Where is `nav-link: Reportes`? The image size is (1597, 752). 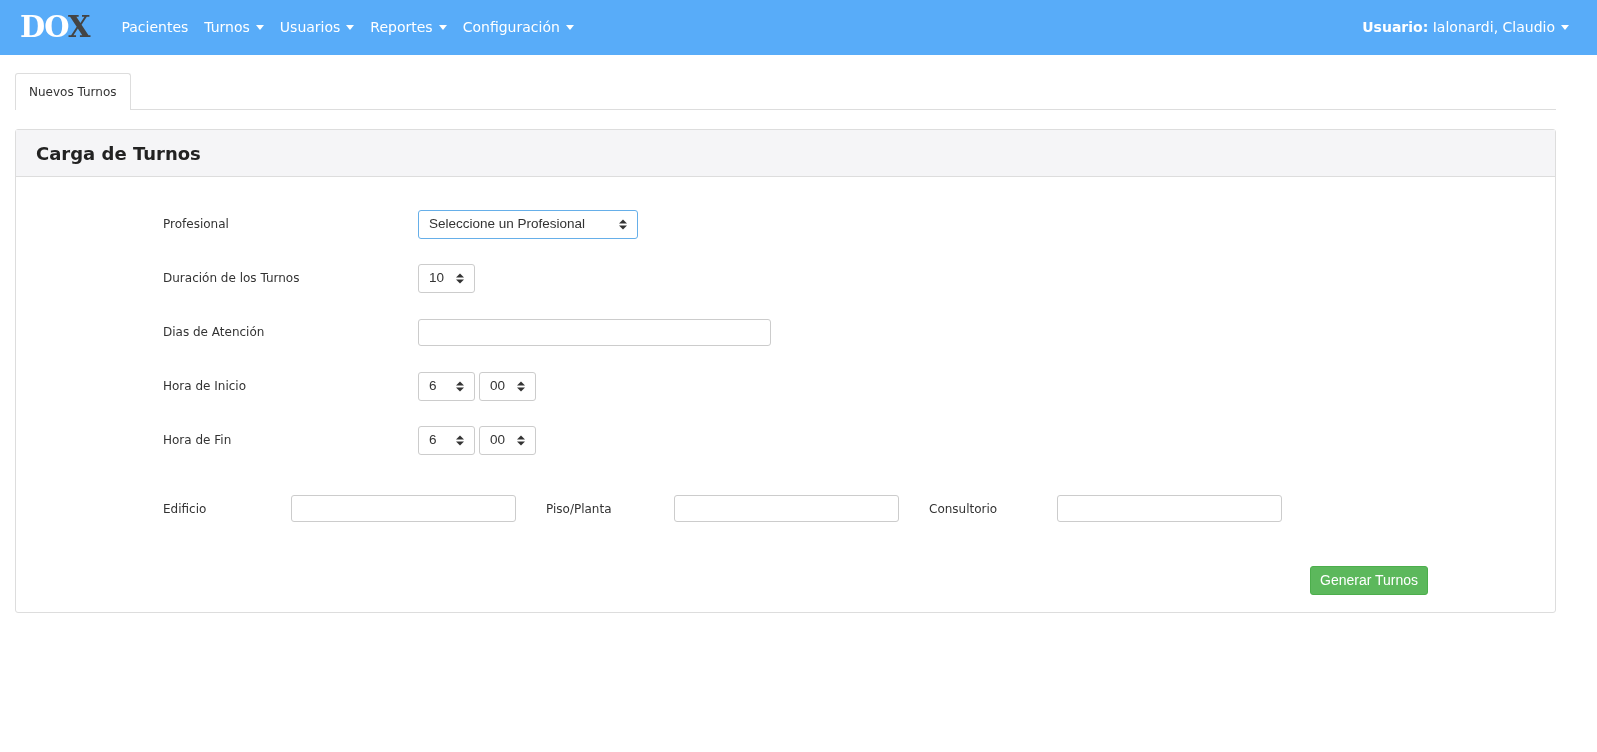 nav-link: Reportes is located at coordinates (408, 27).